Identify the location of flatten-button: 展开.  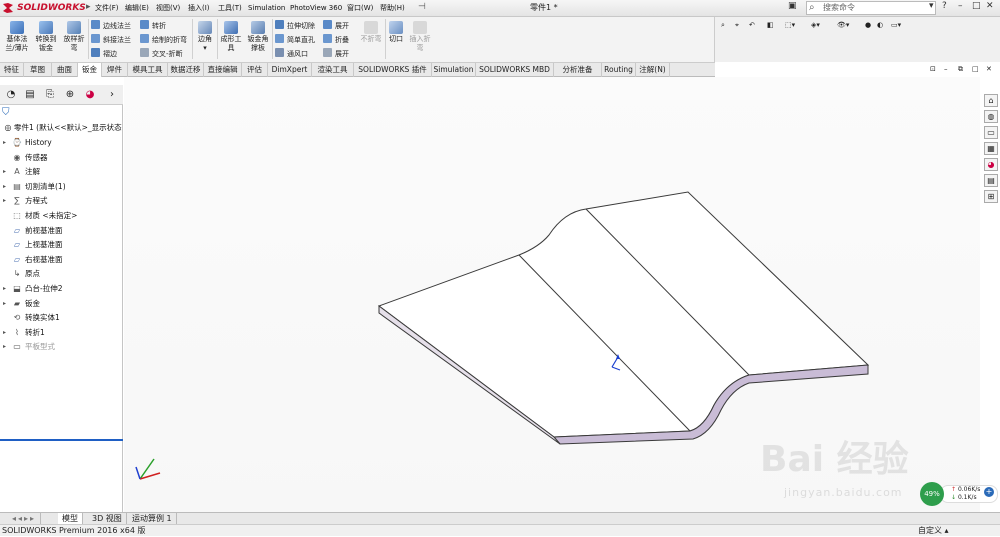
(336, 54).